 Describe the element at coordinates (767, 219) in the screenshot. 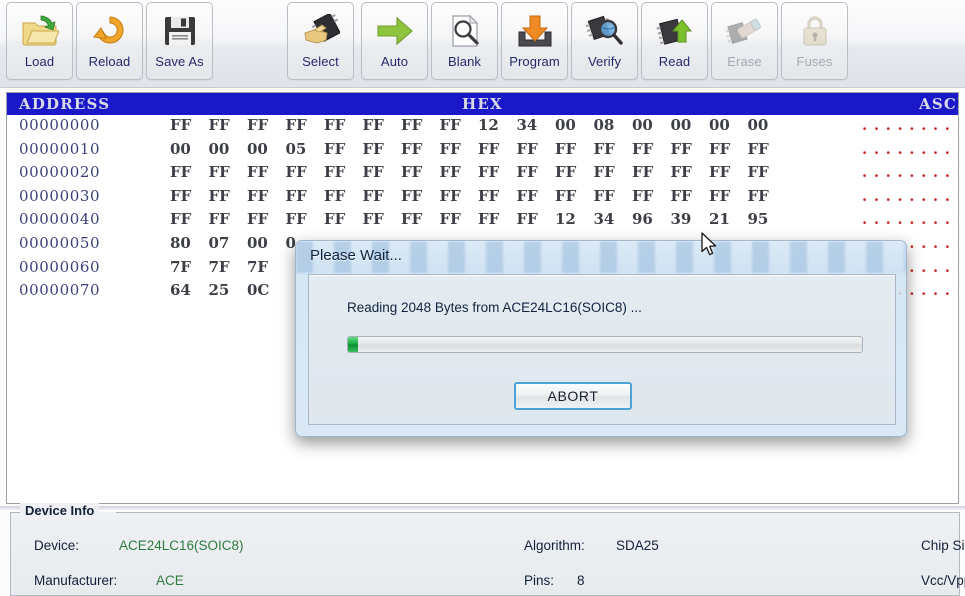

I see `hex-byte-cell: 95` at that location.